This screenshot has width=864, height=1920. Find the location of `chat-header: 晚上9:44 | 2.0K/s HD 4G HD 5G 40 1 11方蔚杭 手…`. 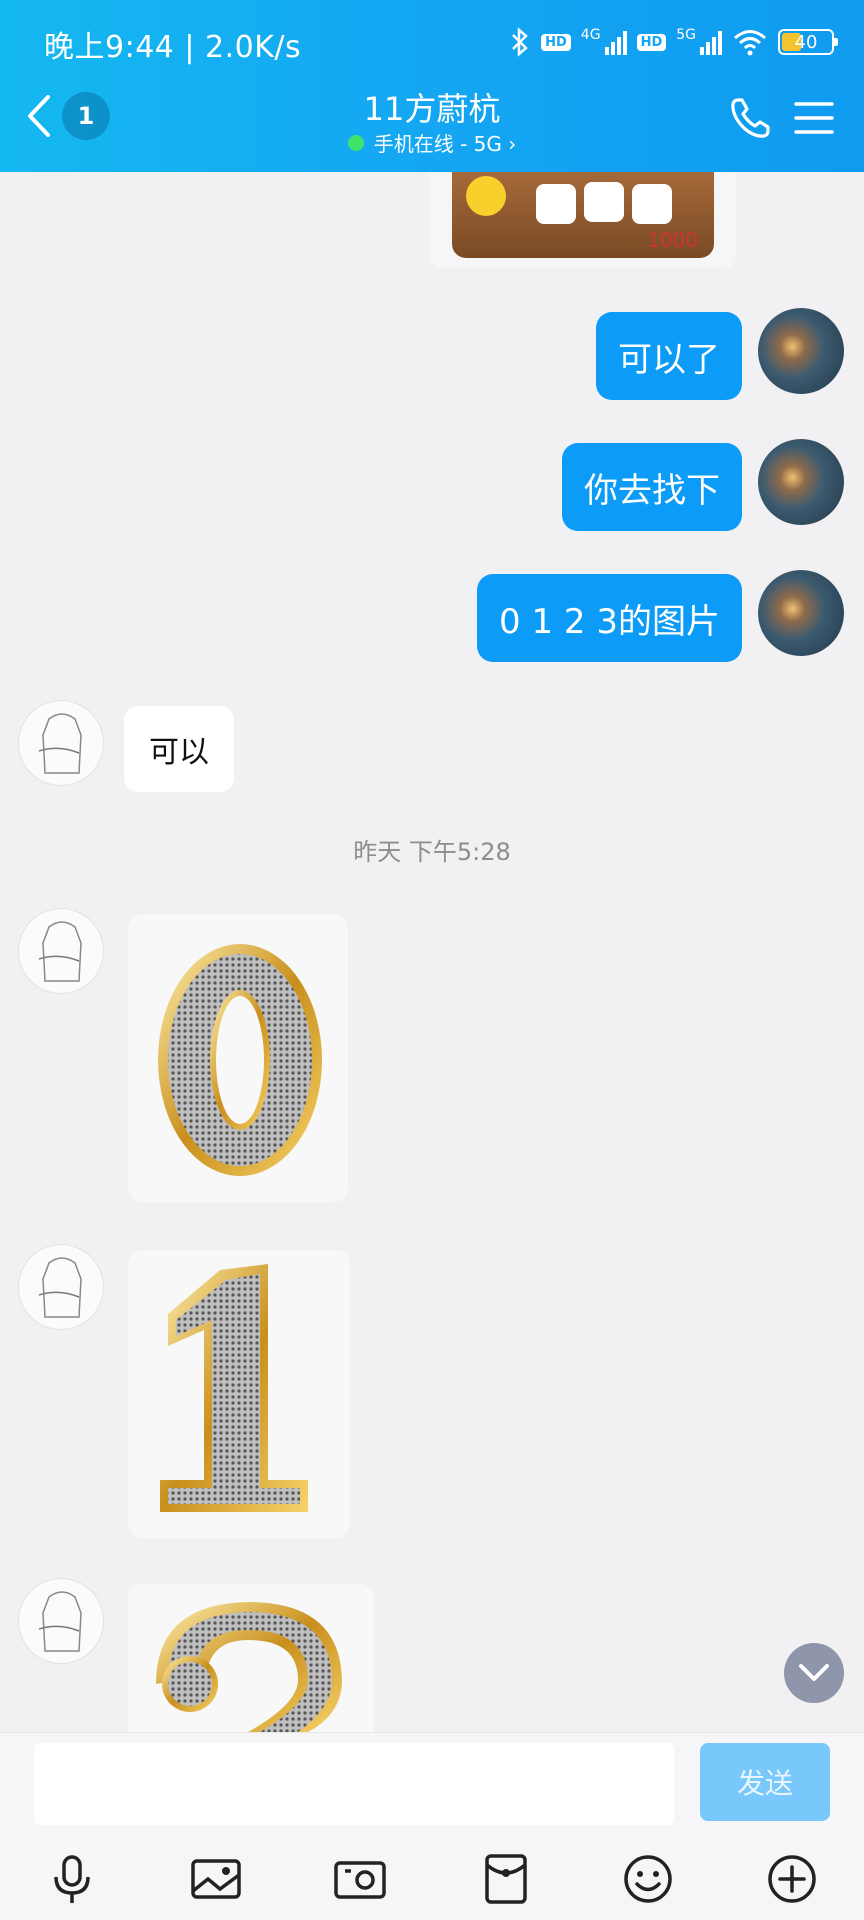

chat-header: 晚上9:44 | 2.0K/s HD 4G HD 5G 40 1 11方蔚杭 手… is located at coordinates (432, 86).